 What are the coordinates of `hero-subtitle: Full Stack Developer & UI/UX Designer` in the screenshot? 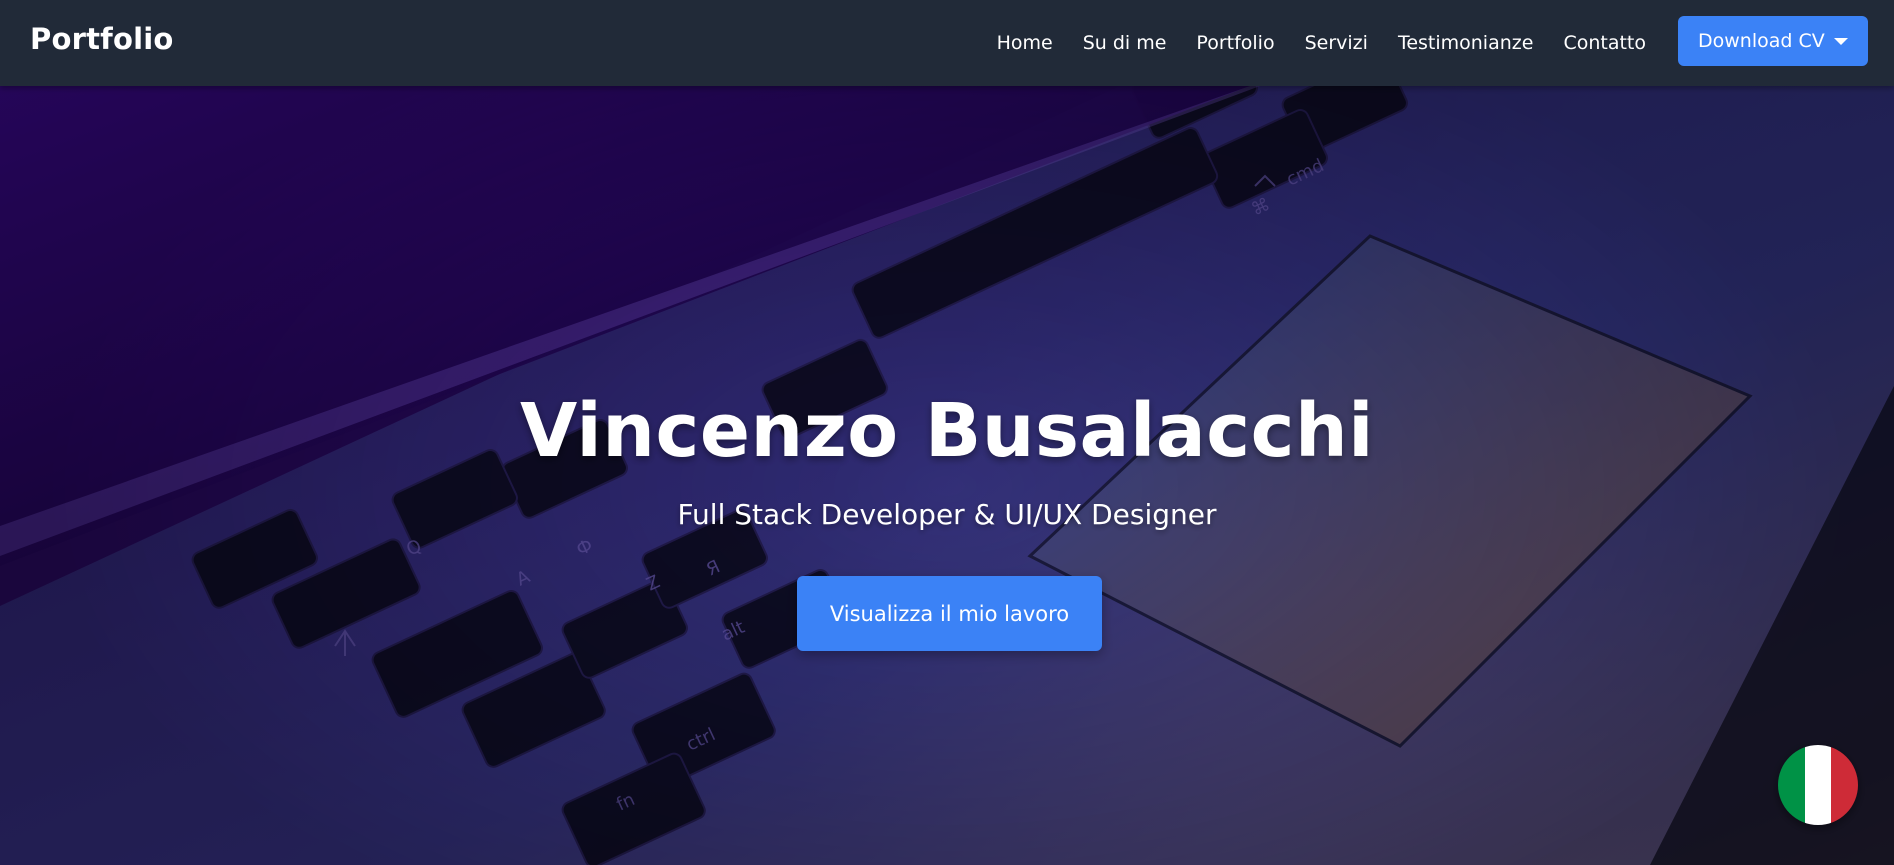 It's located at (947, 514).